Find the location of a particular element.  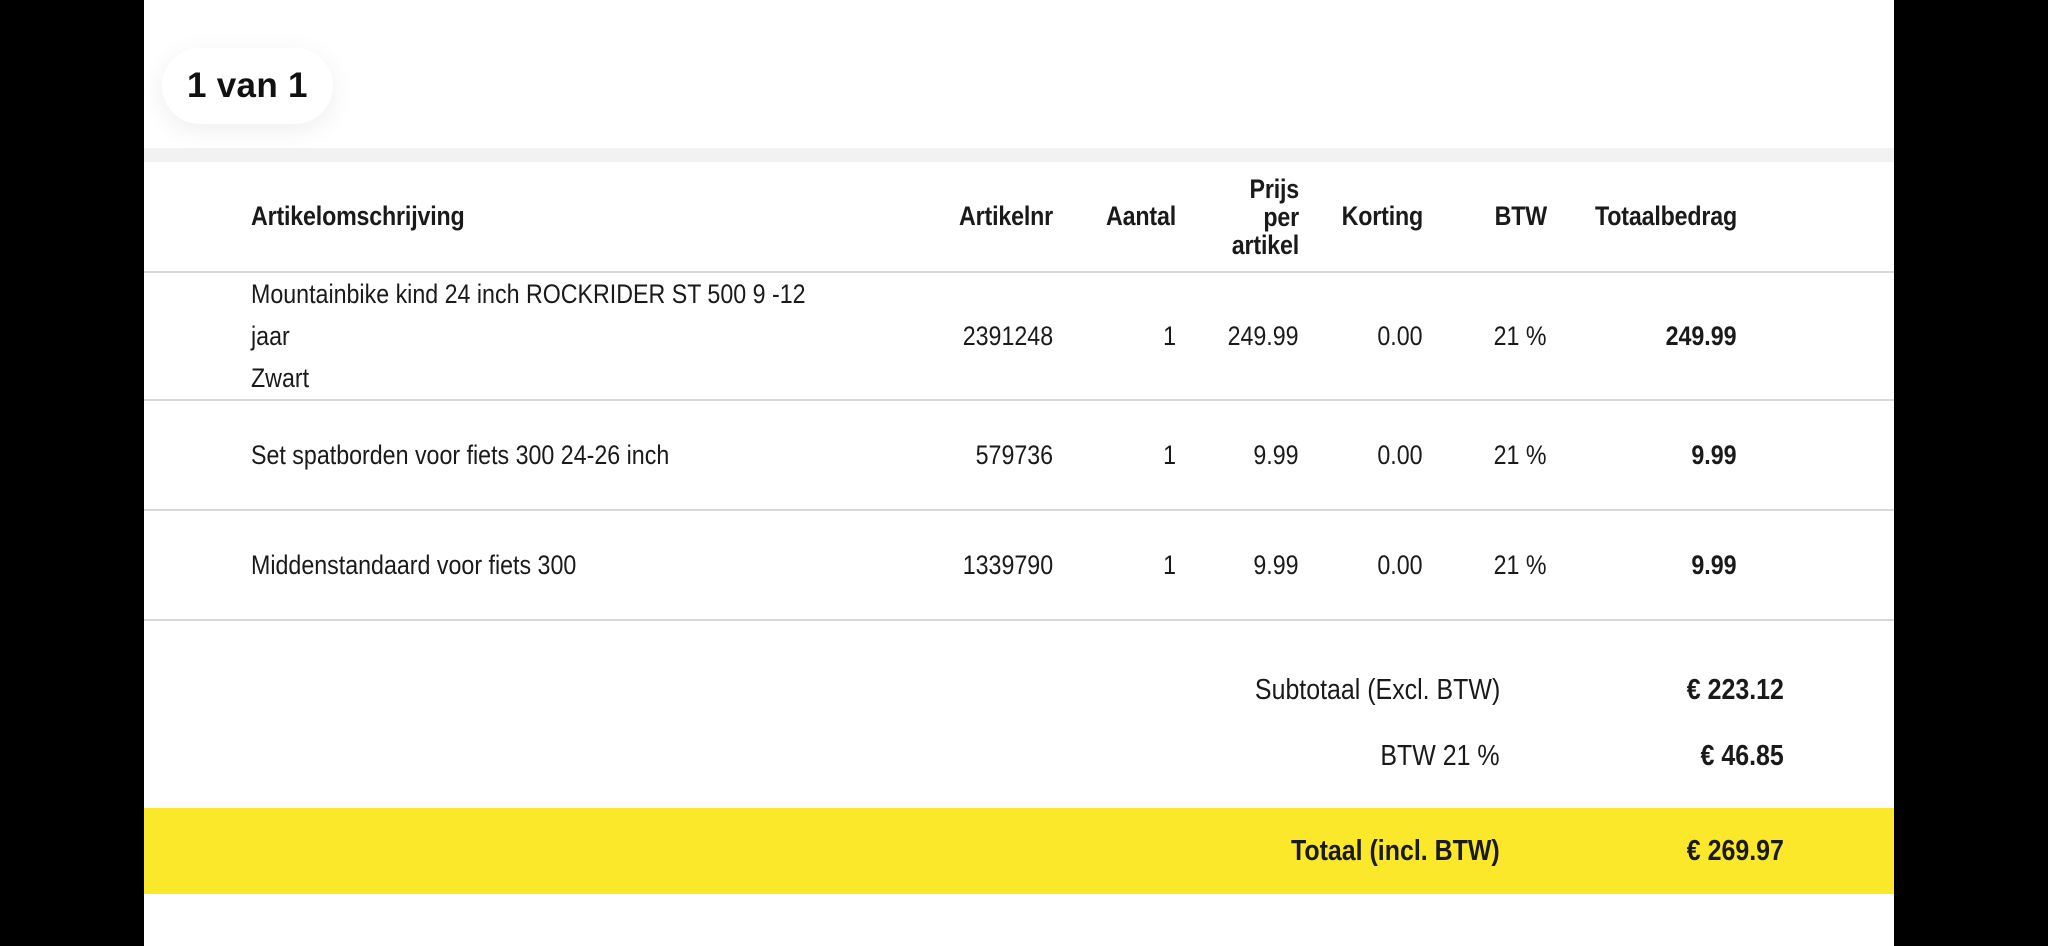

vat-value: € 46.85 is located at coordinates (1742, 756).